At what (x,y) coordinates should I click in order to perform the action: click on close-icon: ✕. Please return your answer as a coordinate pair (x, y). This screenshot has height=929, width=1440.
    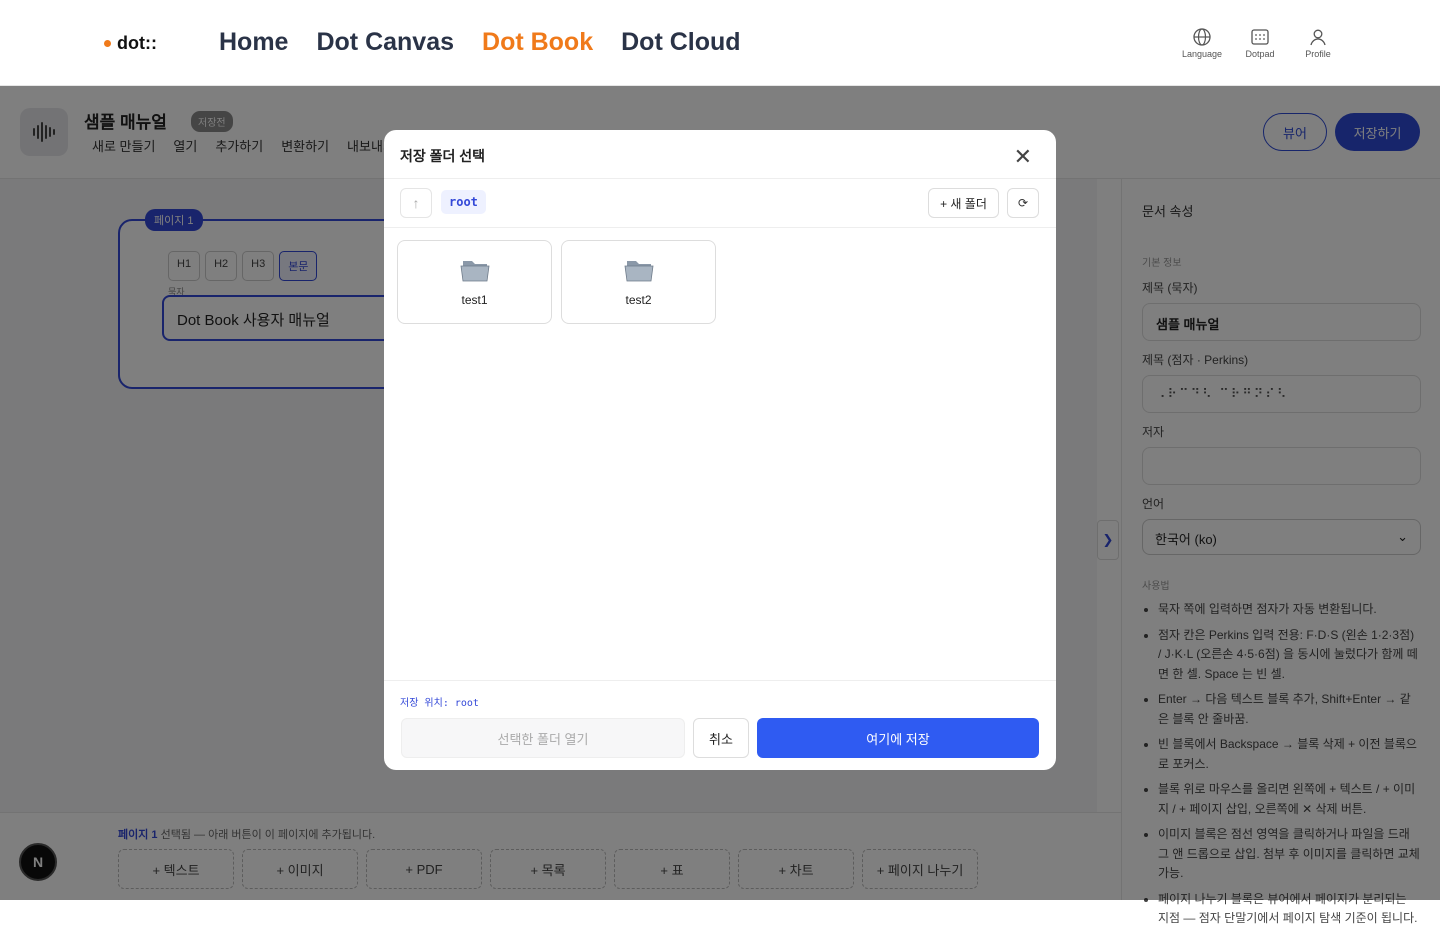
    Looking at the image, I should click on (1023, 157).